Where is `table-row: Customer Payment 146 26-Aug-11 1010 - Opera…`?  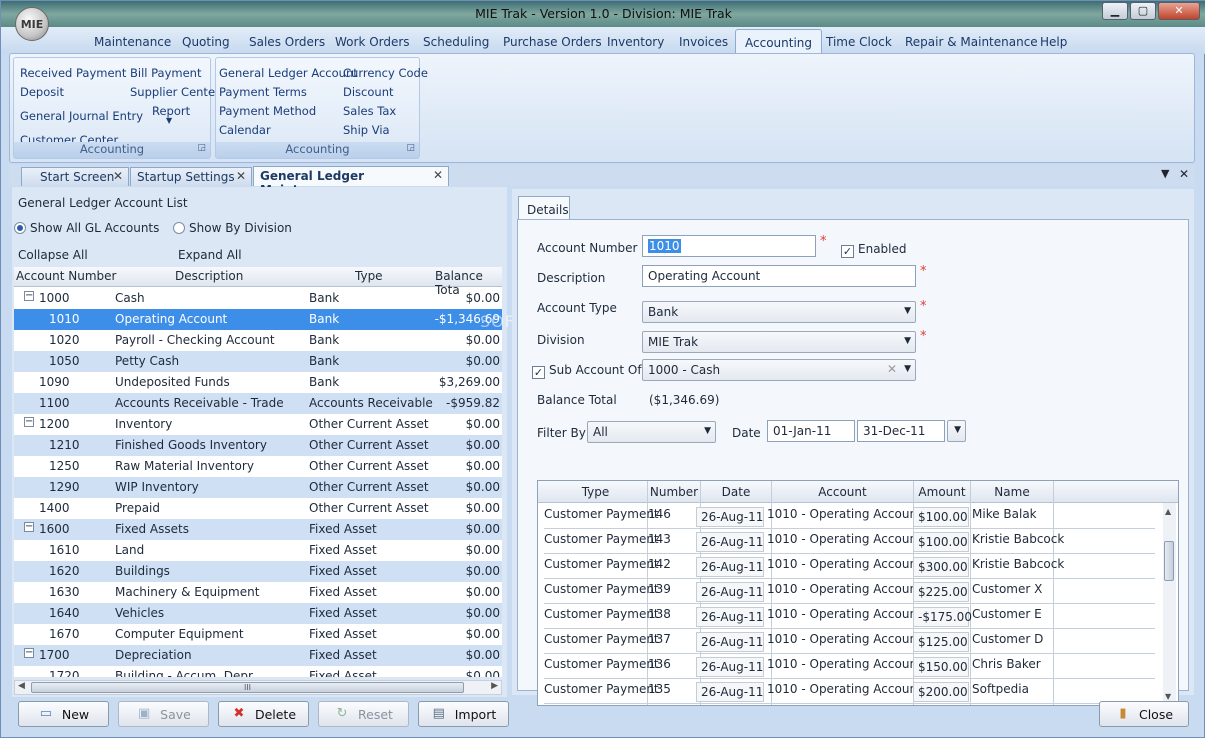 table-row: Customer Payment 146 26-Aug-11 1010 - Opera… is located at coordinates (849, 516).